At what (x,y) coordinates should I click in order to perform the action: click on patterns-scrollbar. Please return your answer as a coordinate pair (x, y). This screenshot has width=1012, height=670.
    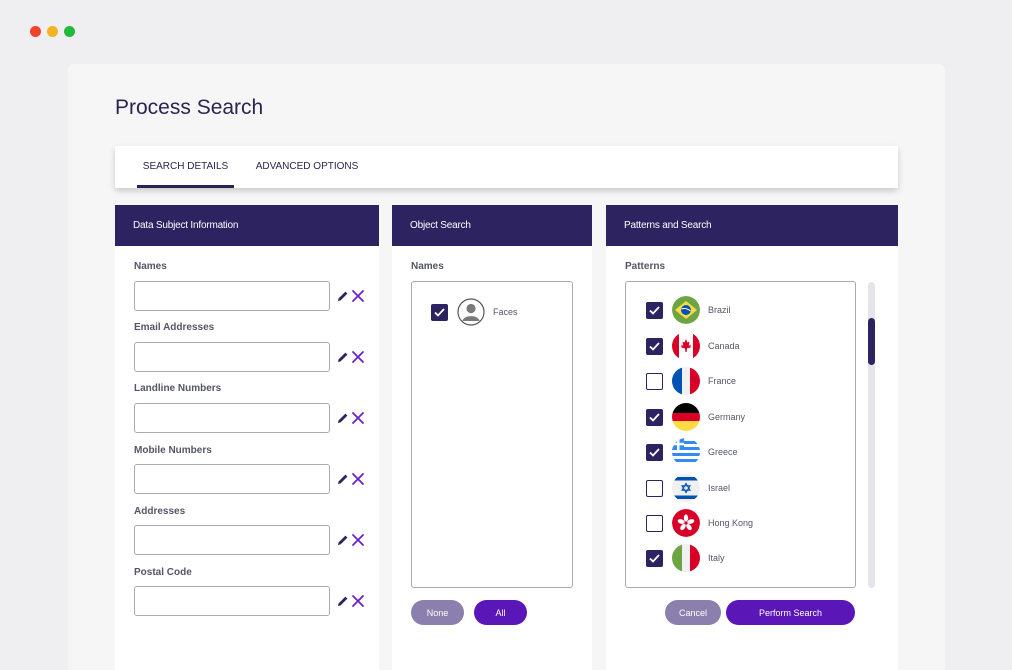
    Looking at the image, I should click on (871, 435).